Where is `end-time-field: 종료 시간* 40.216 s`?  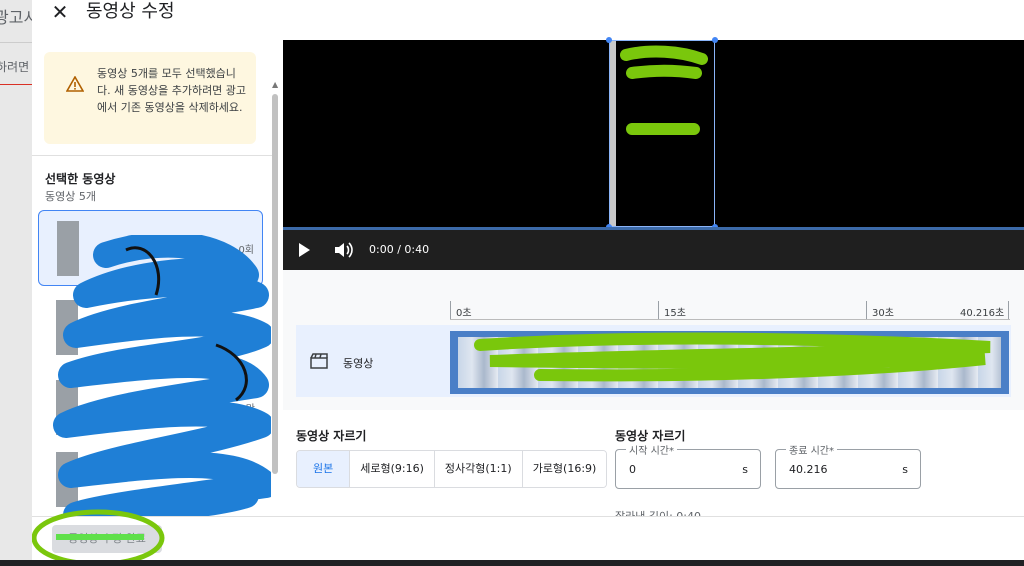
end-time-field: 종료 시간* 40.216 s is located at coordinates (848, 465).